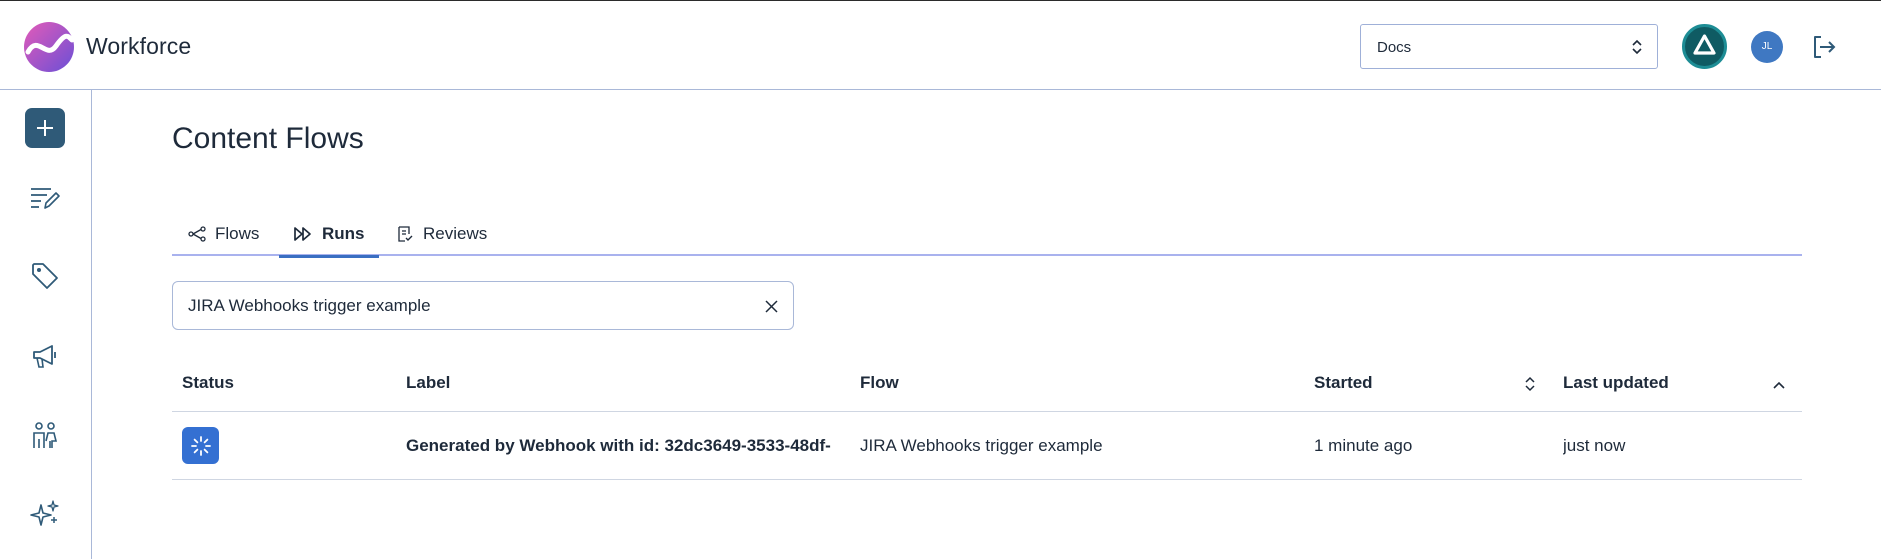 The width and height of the screenshot is (1881, 559). I want to click on row-last-updated: just now, so click(1594, 445).